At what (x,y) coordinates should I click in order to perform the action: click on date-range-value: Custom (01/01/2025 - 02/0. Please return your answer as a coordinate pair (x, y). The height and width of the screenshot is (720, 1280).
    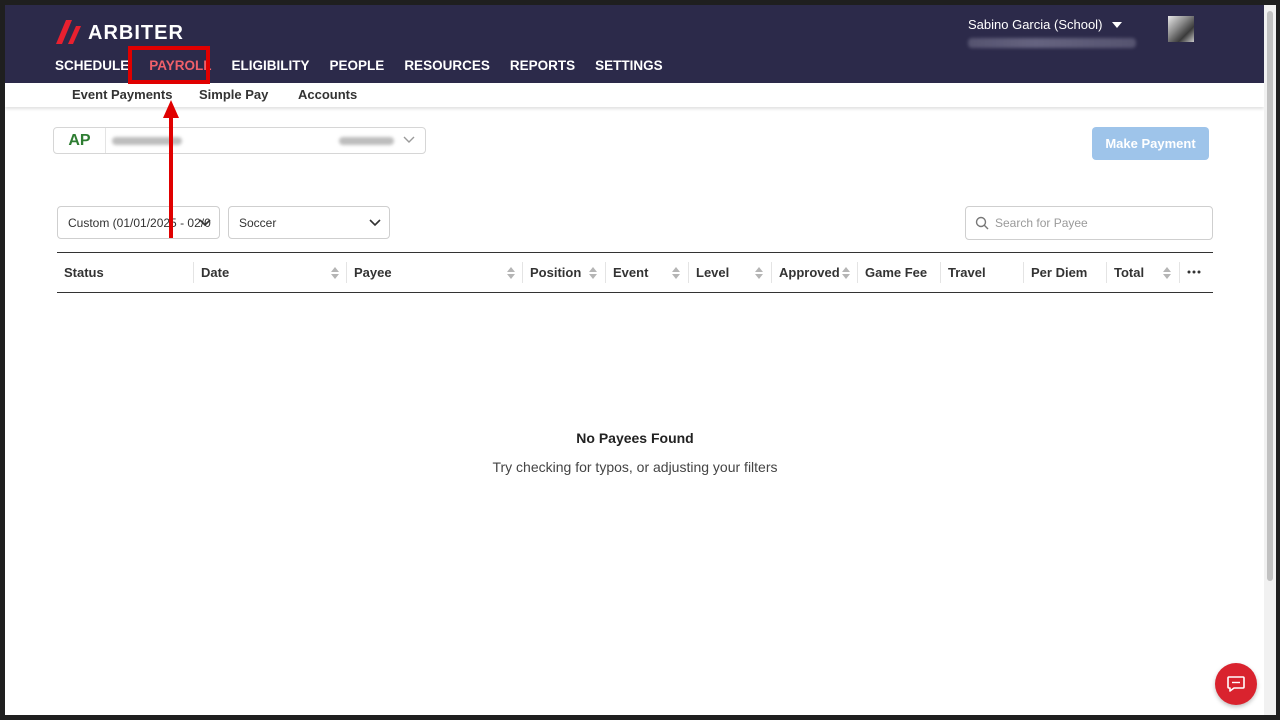
    Looking at the image, I should click on (139, 222).